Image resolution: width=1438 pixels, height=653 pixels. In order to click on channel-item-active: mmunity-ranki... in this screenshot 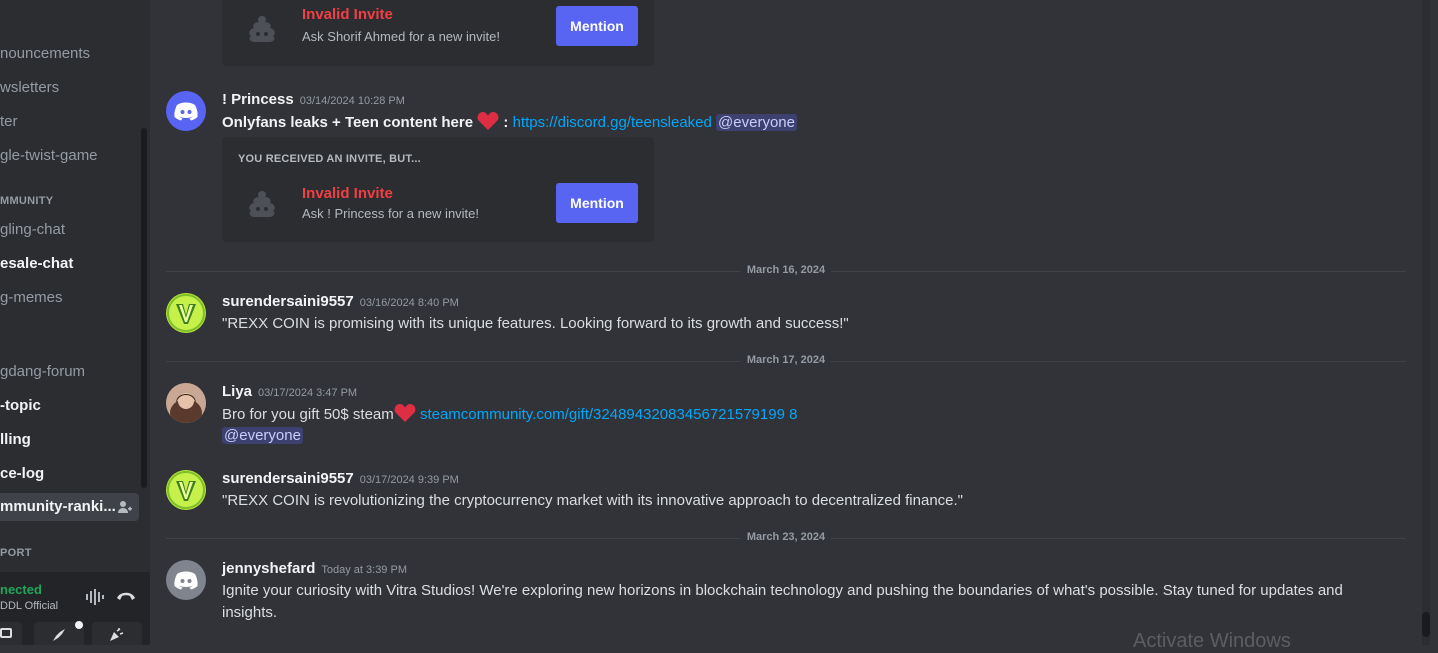, I will do `click(69, 507)`.